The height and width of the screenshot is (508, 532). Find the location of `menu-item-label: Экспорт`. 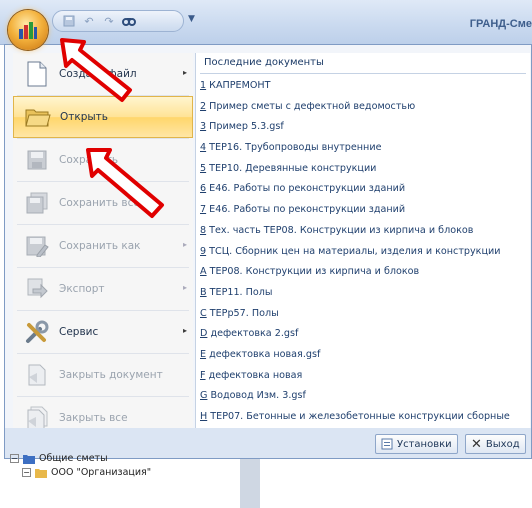

menu-item-label: Экспорт is located at coordinates (82, 289).